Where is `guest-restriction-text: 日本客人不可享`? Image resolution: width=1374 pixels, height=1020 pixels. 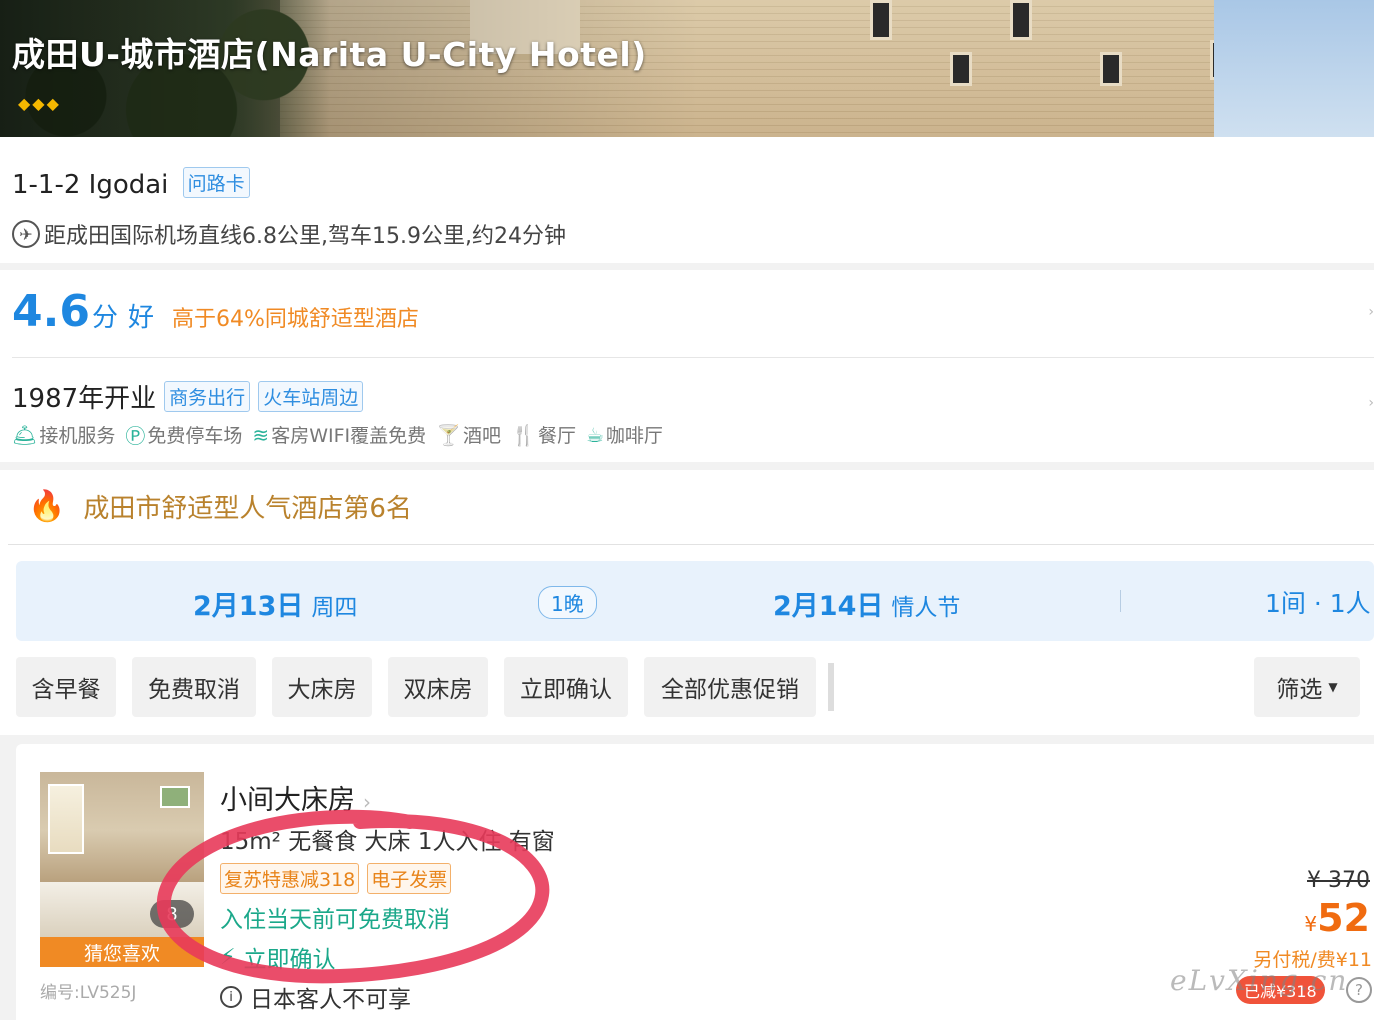
guest-restriction-text: 日本客人不可享 is located at coordinates (330, 1000).